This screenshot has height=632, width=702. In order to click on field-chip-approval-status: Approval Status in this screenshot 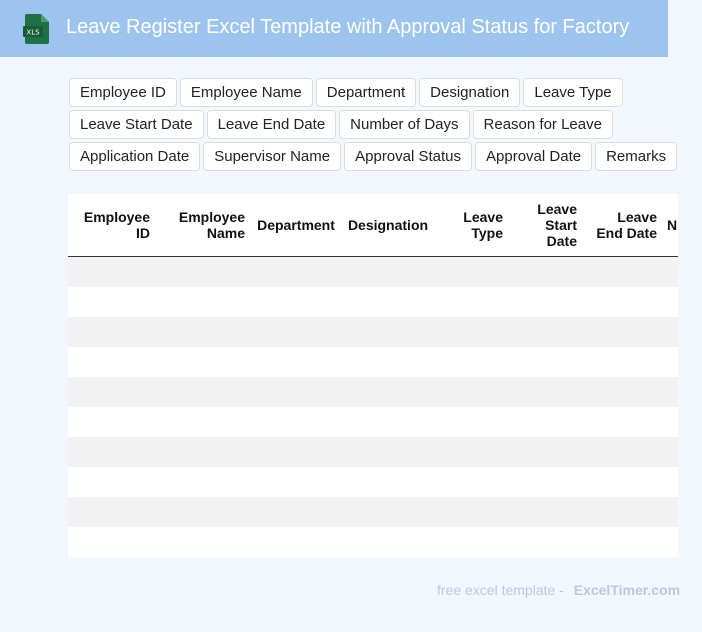, I will do `click(408, 156)`.